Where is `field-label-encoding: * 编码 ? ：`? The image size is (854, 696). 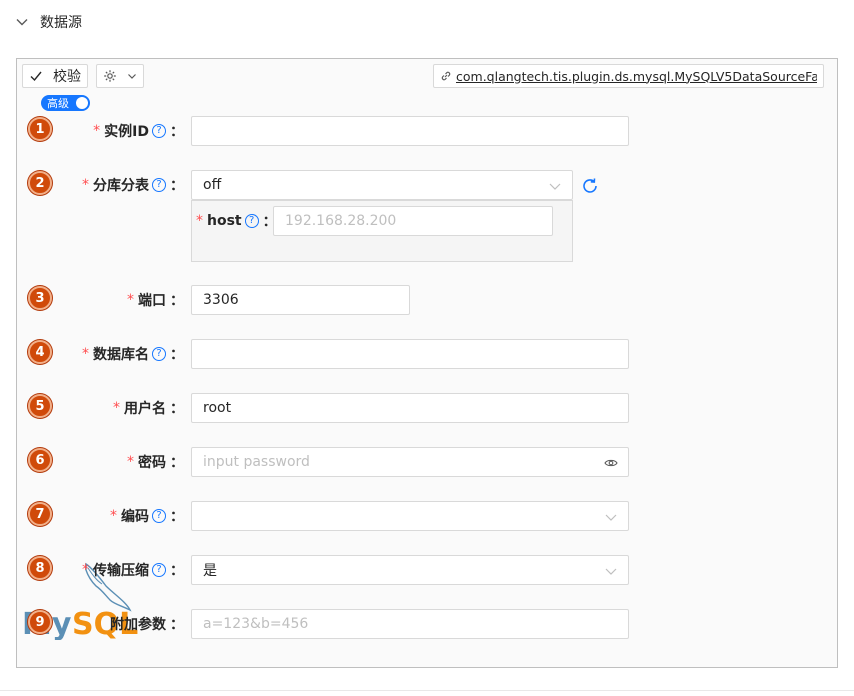
field-label-encoding: * 编码 ? ： is located at coordinates (147, 516).